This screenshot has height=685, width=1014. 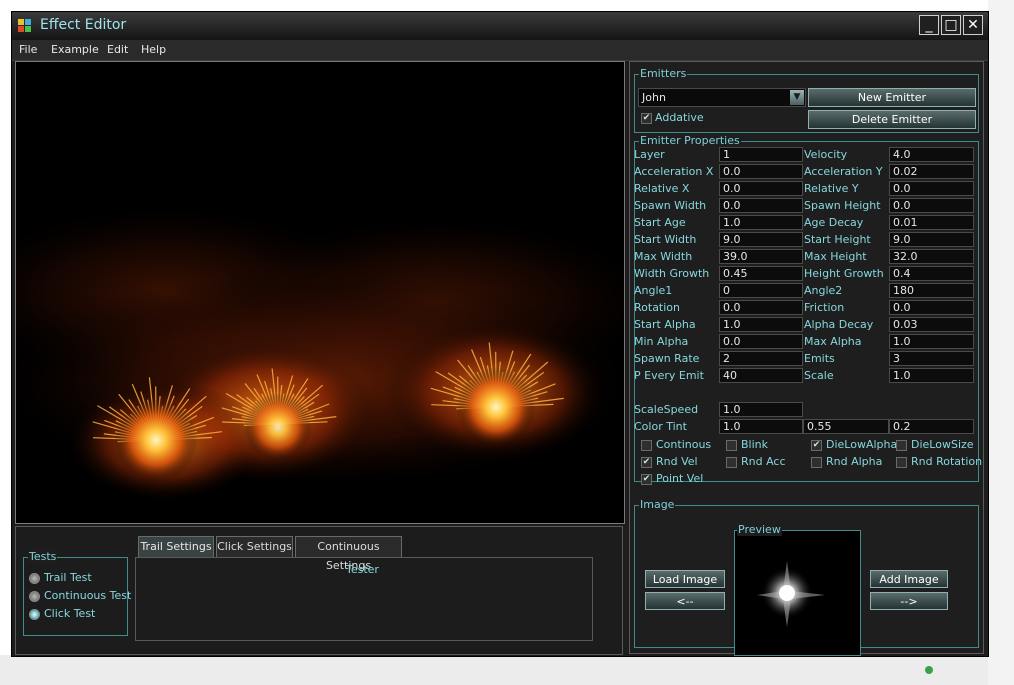 I want to click on property-value-field: 40, so click(x=761, y=375).